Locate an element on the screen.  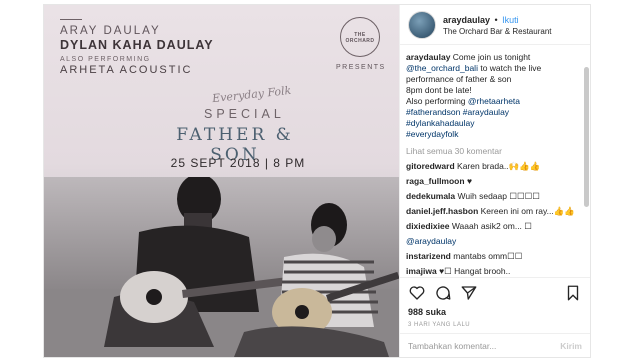
poster-special: SPECIAL is located at coordinates (244, 114).